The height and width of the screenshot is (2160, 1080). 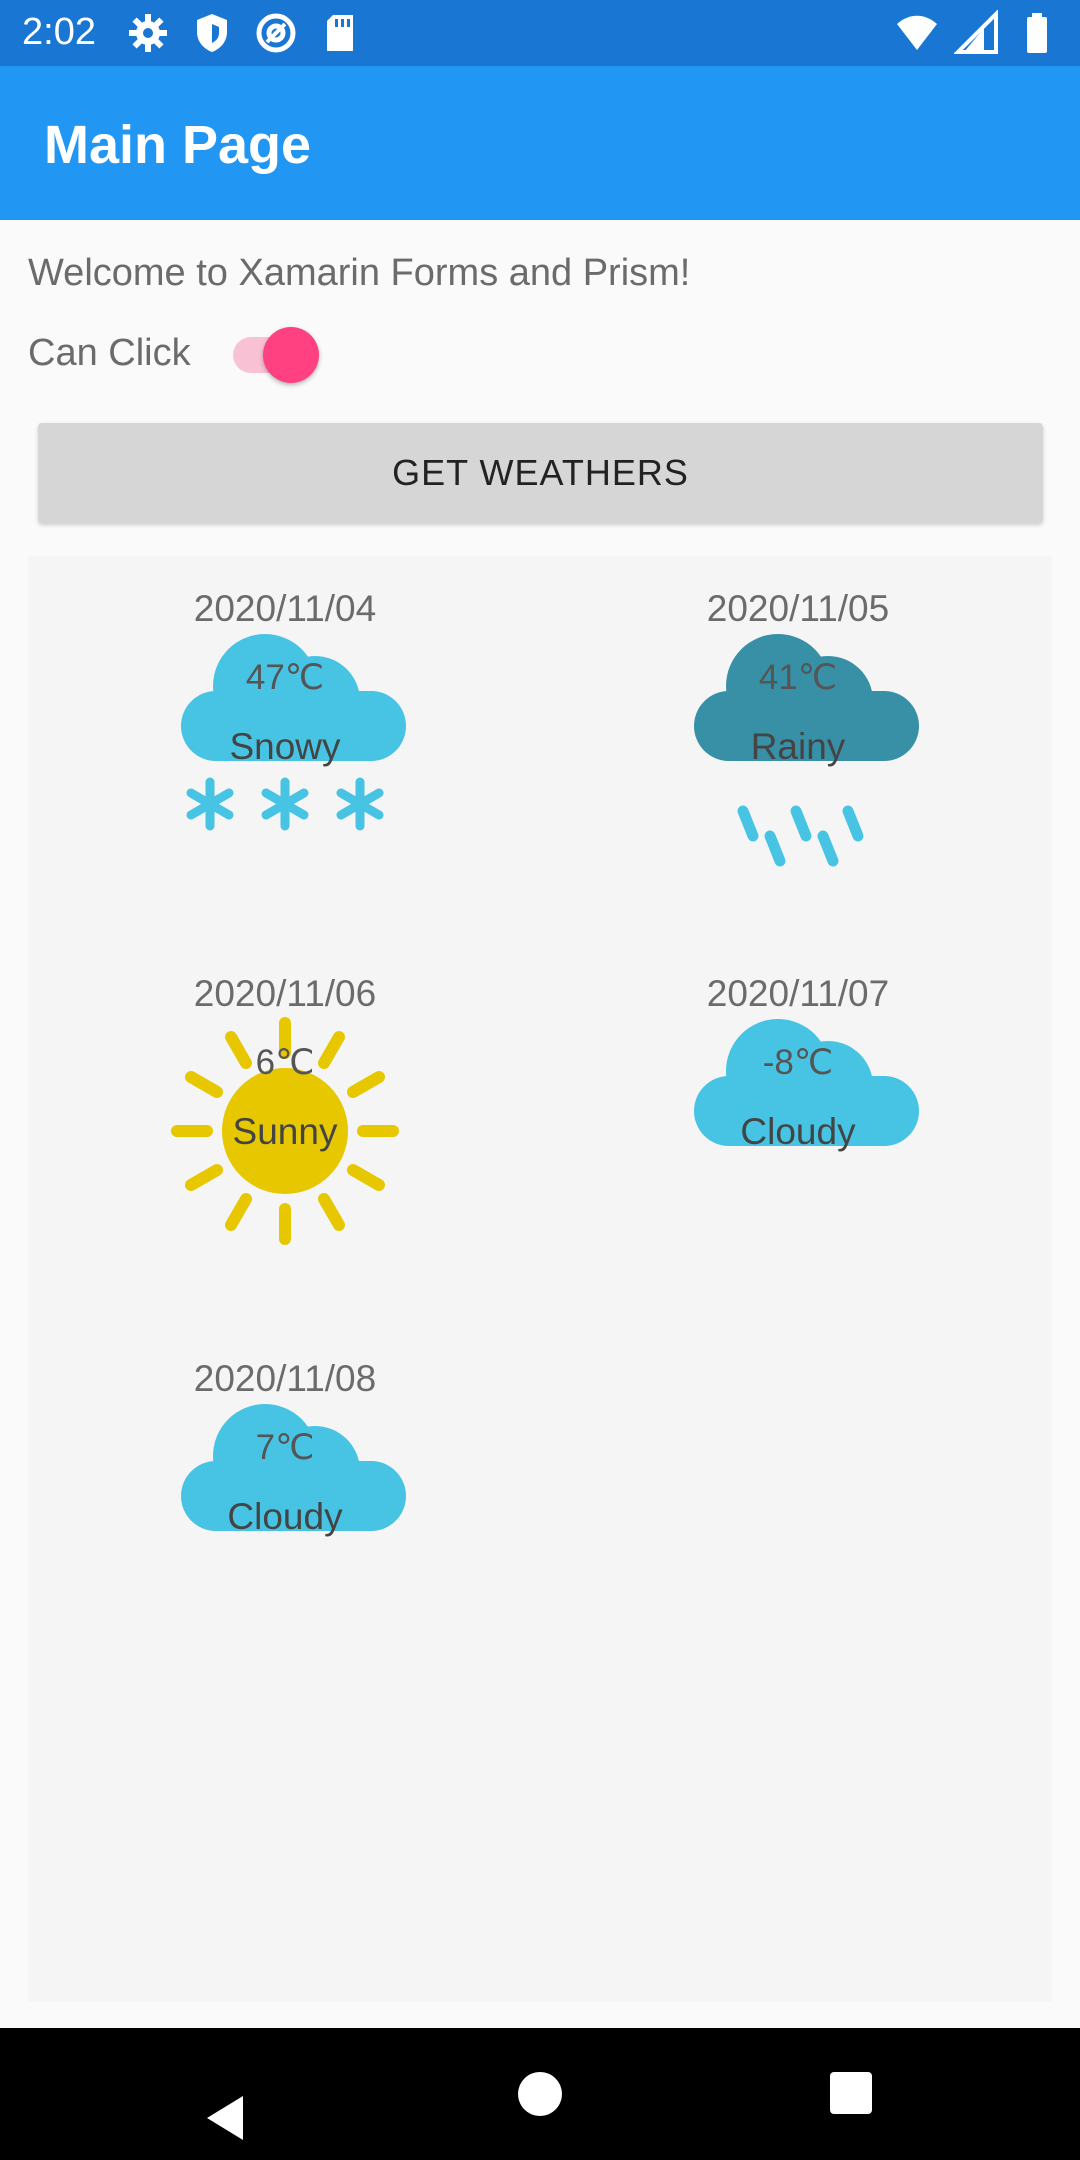 I want to click on weather-condition: Sunny, so click(x=285, y=1131).